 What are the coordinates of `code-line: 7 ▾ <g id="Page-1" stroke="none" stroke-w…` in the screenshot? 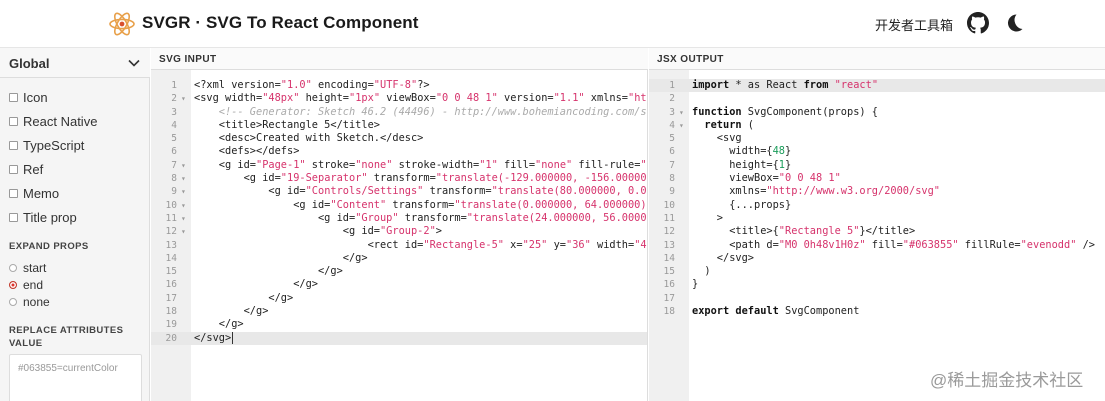 It's located at (399, 165).